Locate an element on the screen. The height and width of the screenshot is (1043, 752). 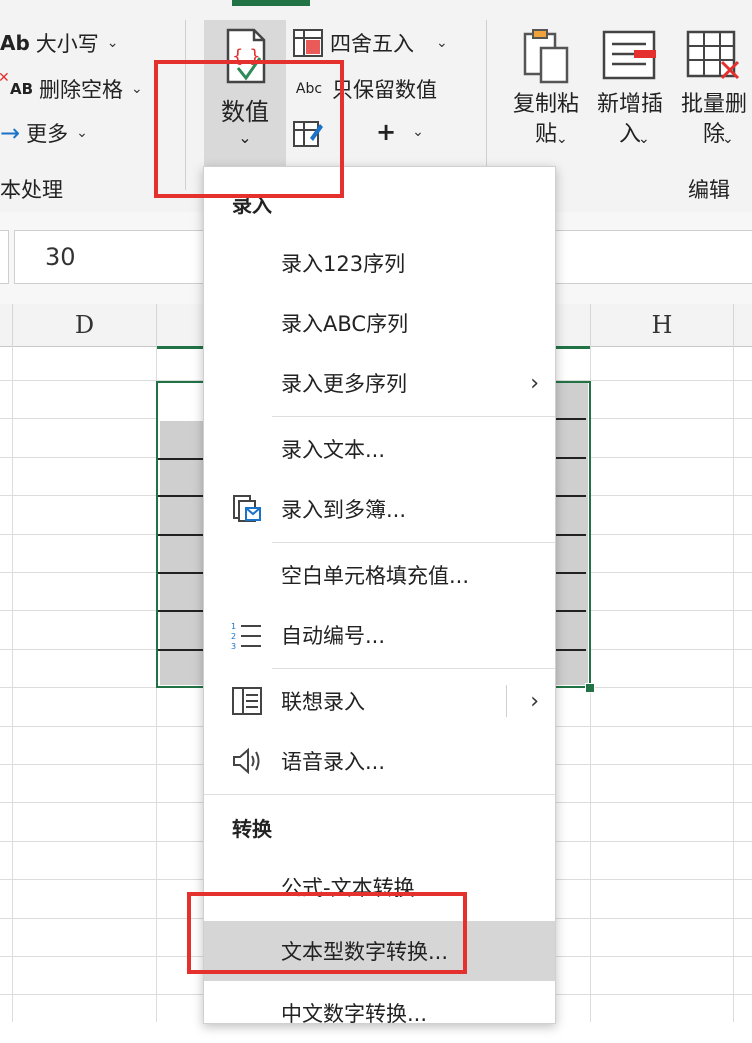
case-icon: Ab is located at coordinates (15, 43).